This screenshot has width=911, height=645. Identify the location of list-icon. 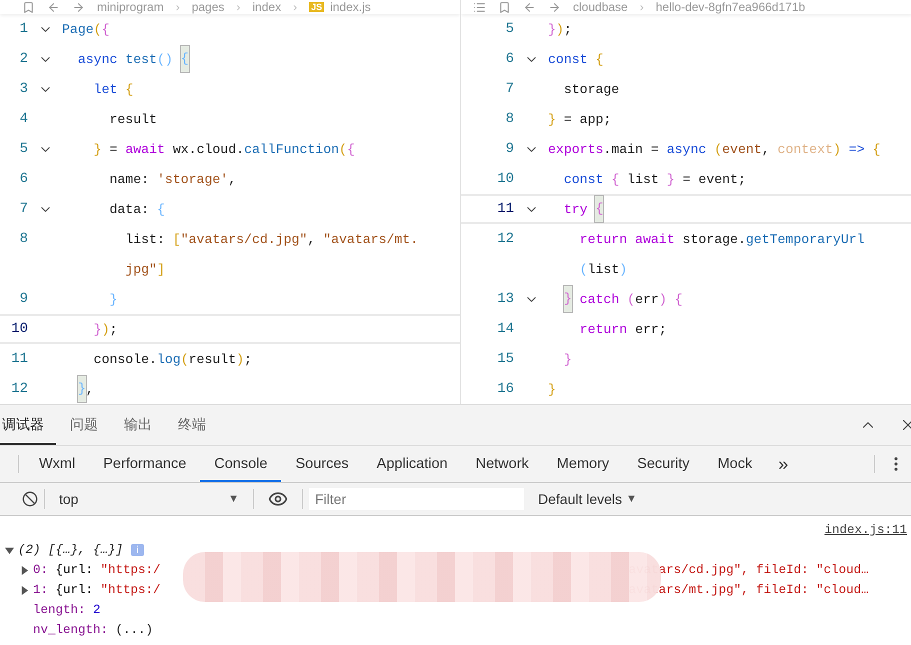
(479, 7).